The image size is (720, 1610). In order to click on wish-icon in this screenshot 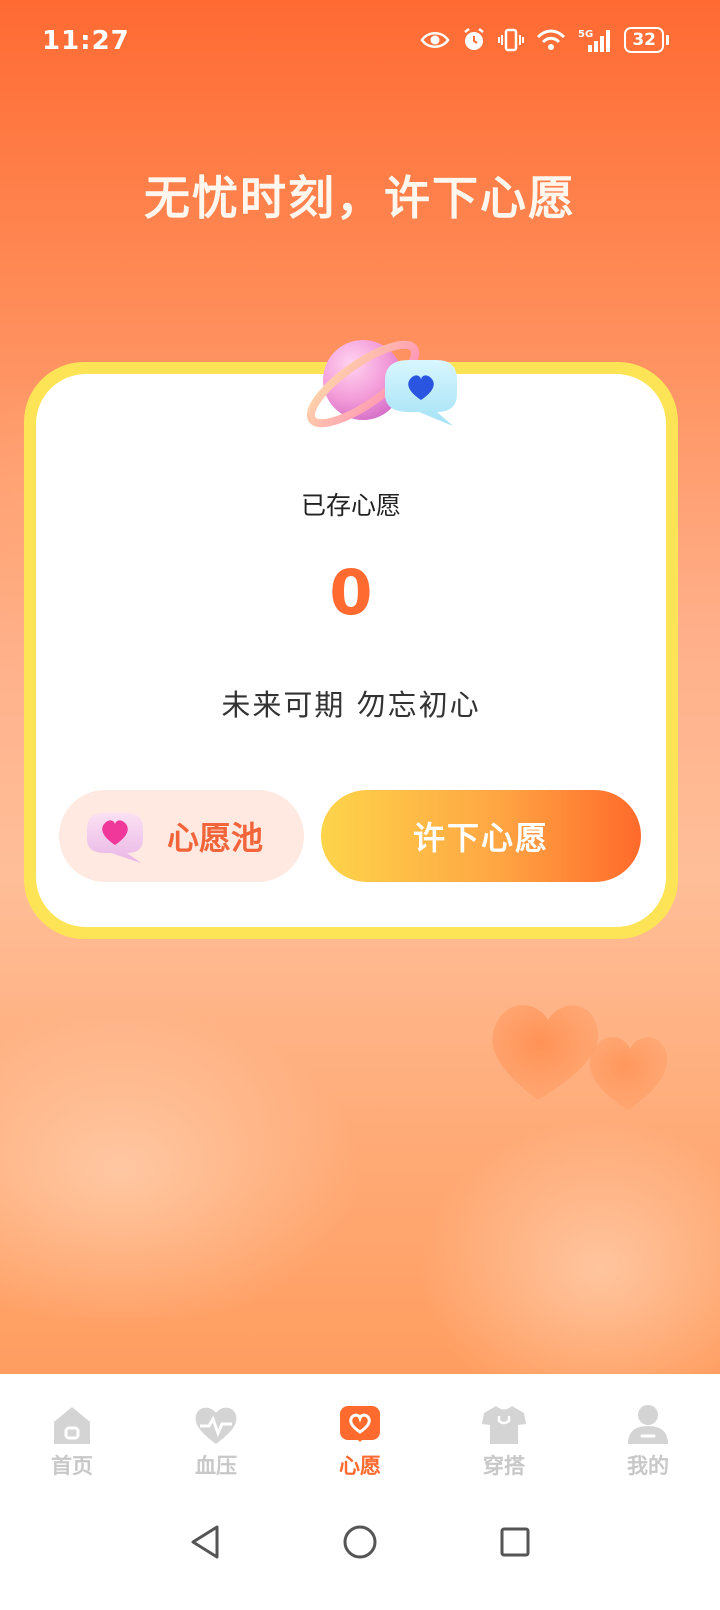, I will do `click(360, 1424)`.